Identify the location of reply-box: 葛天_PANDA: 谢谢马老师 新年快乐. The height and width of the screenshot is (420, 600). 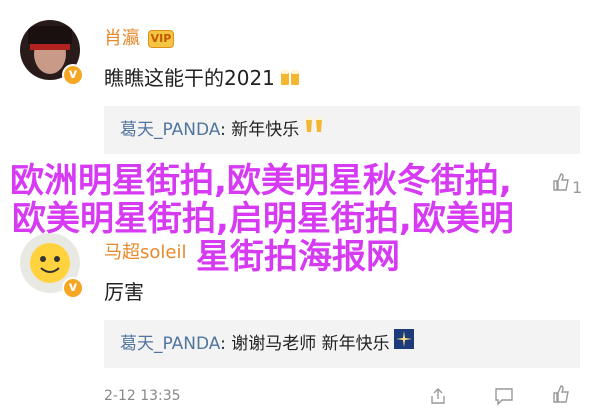
(342, 344).